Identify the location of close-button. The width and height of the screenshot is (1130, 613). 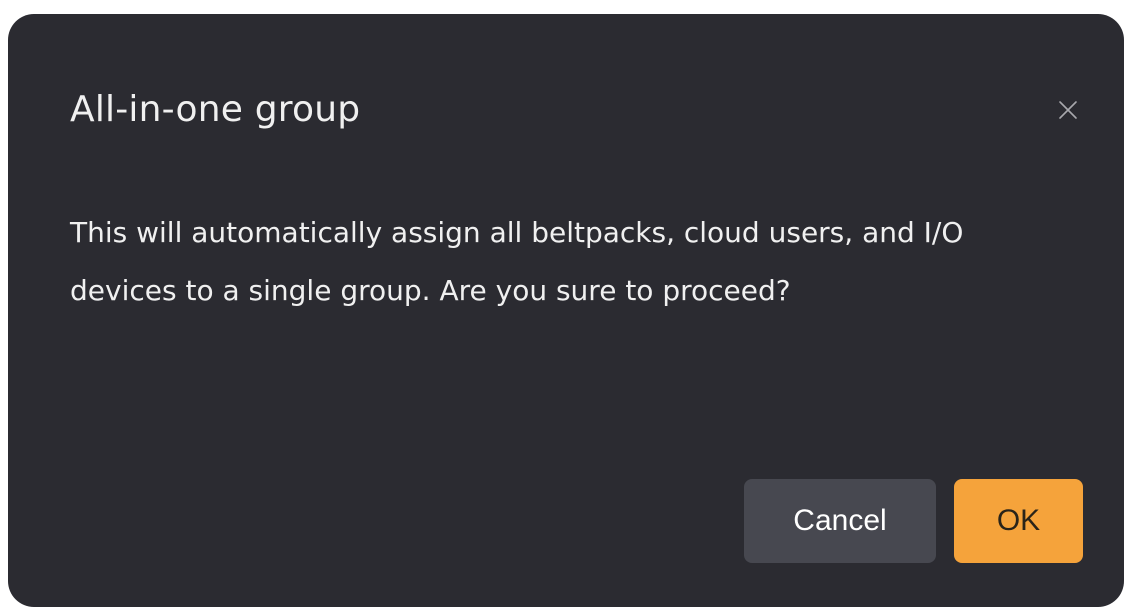
(1068, 110).